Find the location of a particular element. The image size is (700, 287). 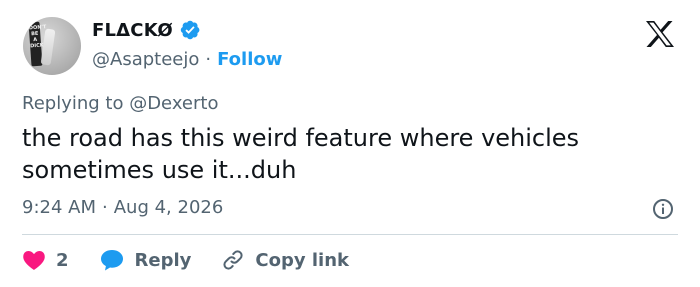

speech-bubble-icon is located at coordinates (111, 260).